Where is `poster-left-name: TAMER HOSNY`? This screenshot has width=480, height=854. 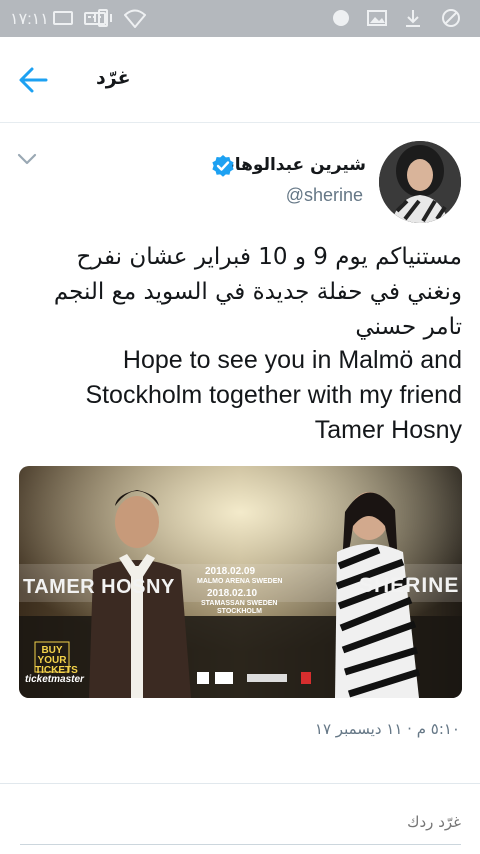 poster-left-name: TAMER HOSNY is located at coordinates (99, 587).